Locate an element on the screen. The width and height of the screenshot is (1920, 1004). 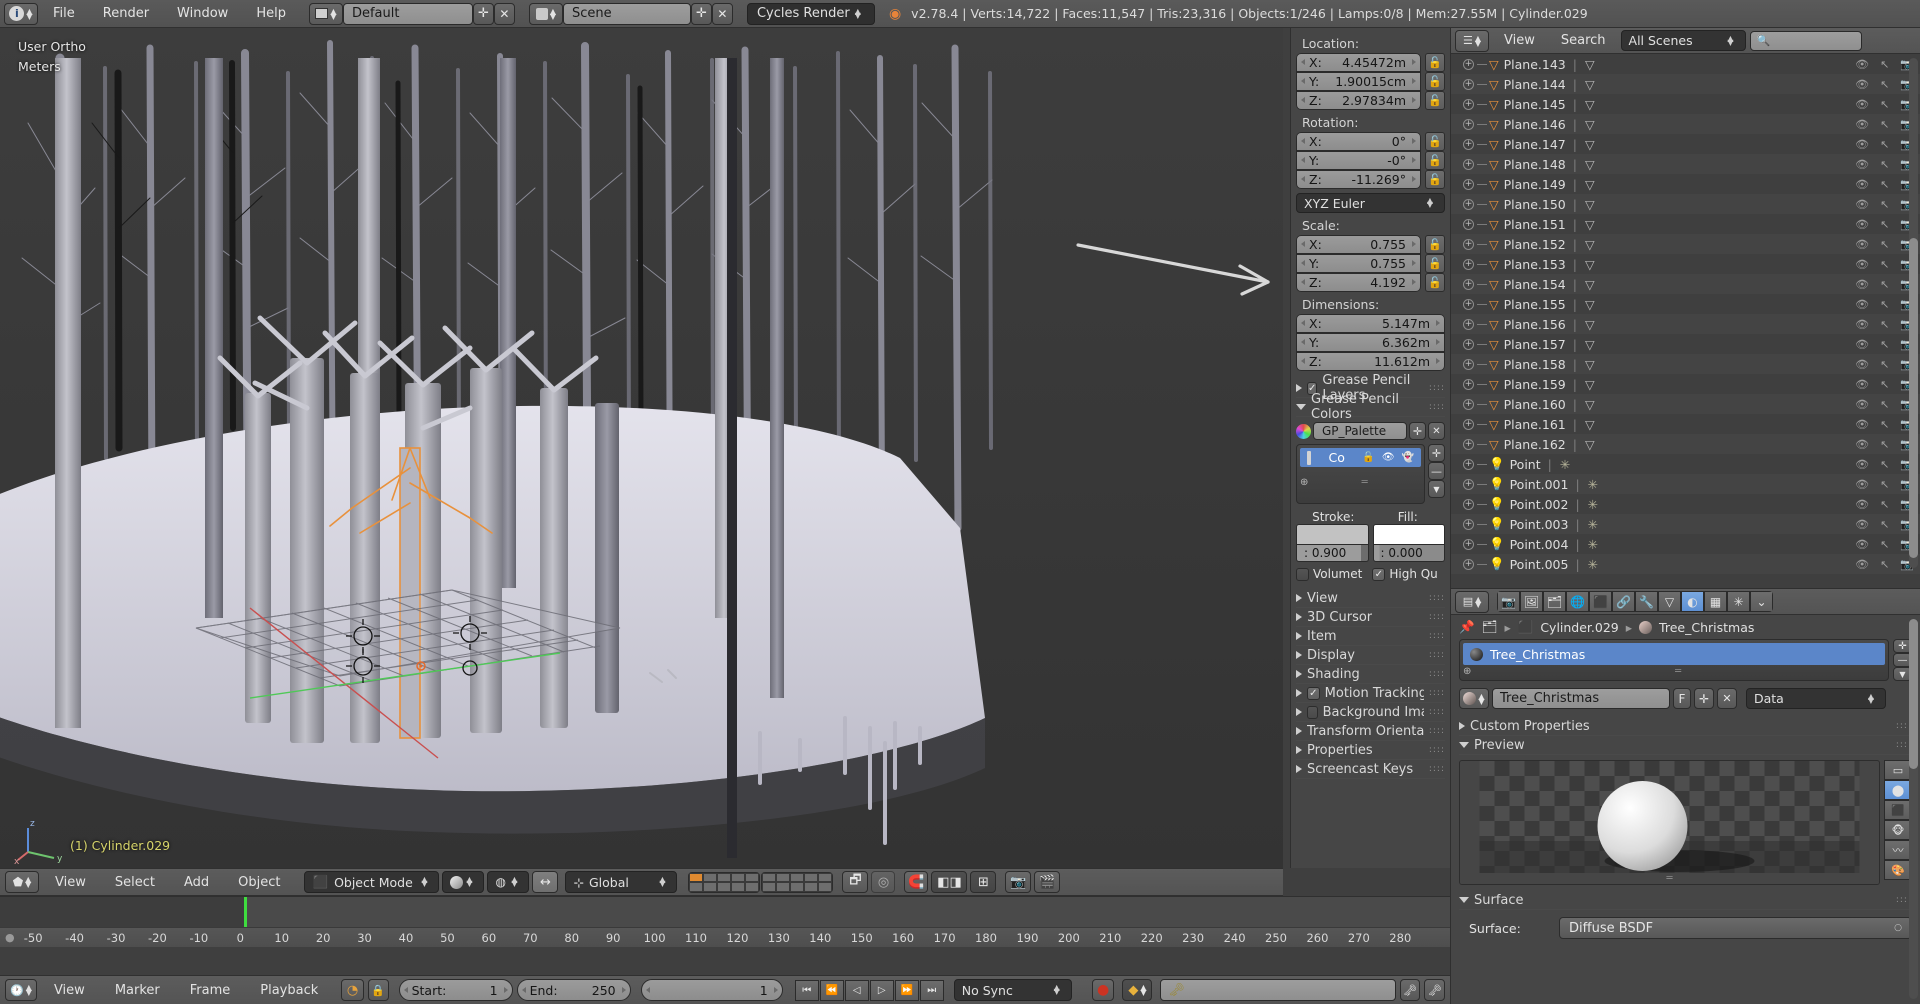
outliner-item-plane-150: + ▽ Plane.150 | ▽ 👁 ↖ 📷 is located at coordinates (1685, 204).